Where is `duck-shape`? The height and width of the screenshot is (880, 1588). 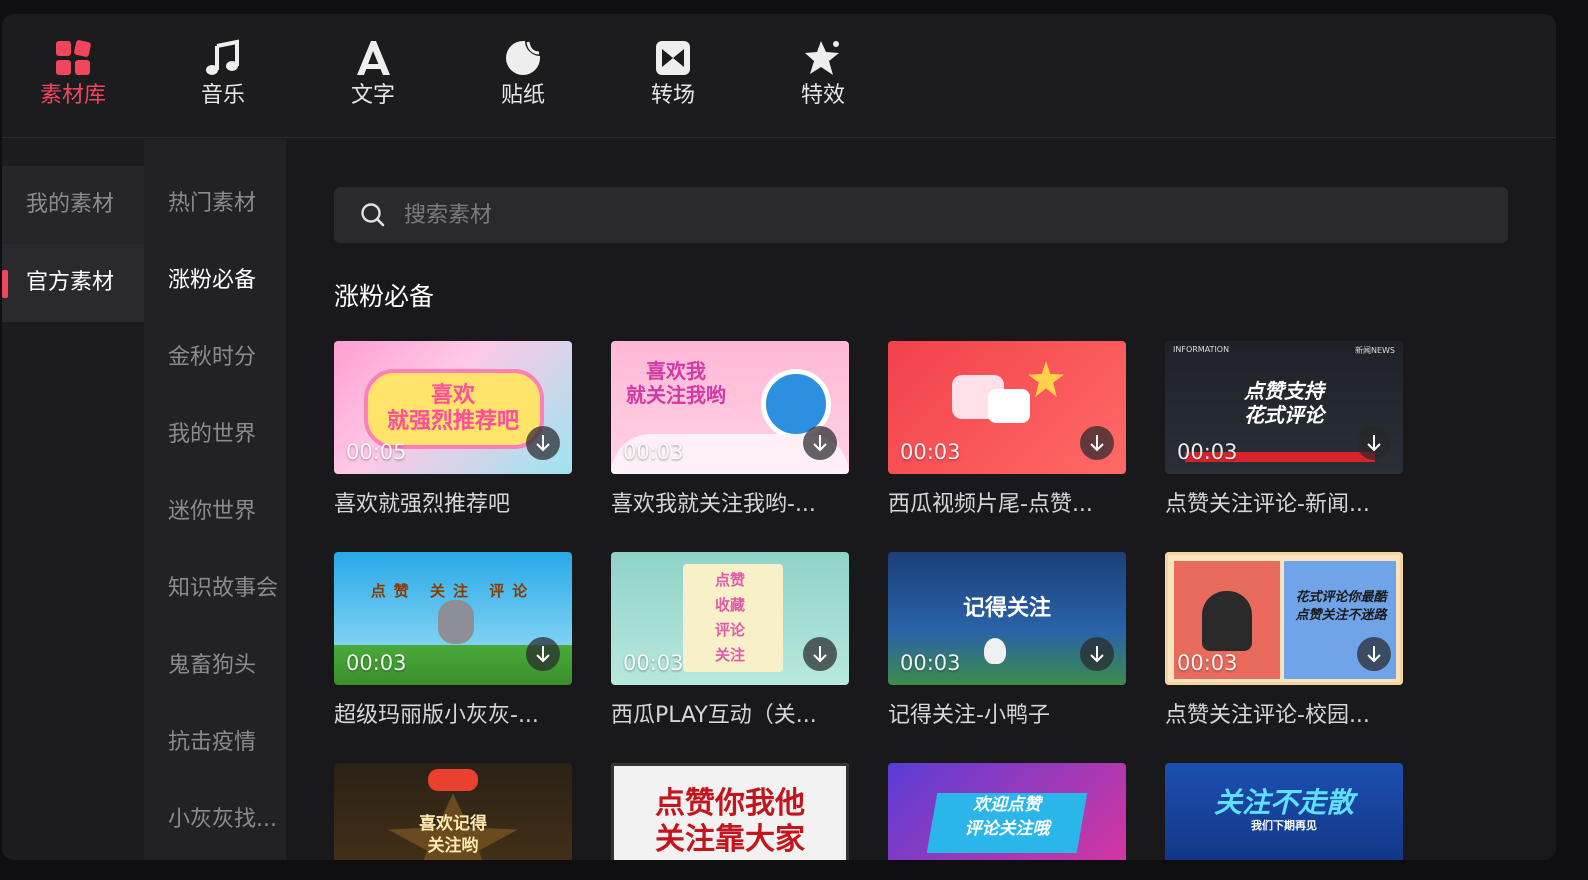 duck-shape is located at coordinates (995, 651).